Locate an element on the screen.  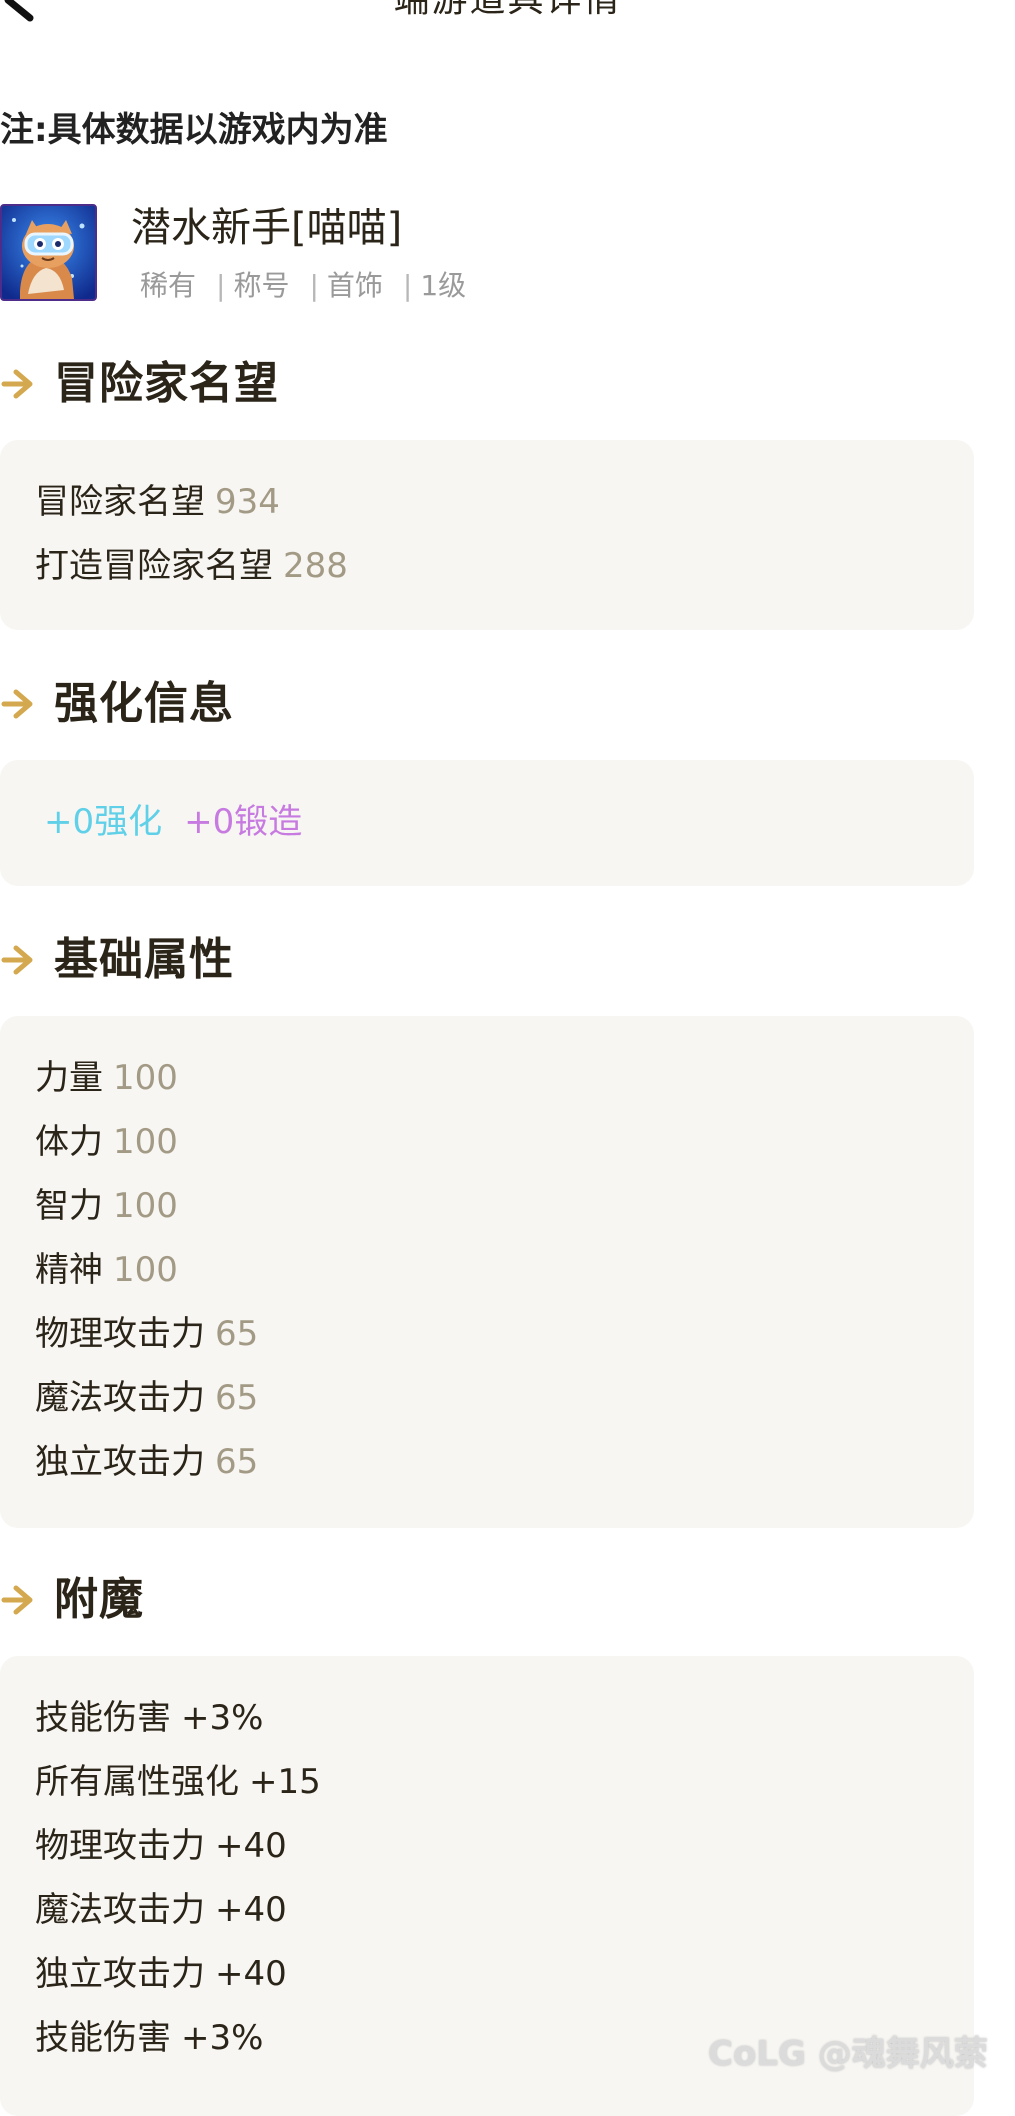
stat-row: 冒险家名望 934 is located at coordinates (157, 502).